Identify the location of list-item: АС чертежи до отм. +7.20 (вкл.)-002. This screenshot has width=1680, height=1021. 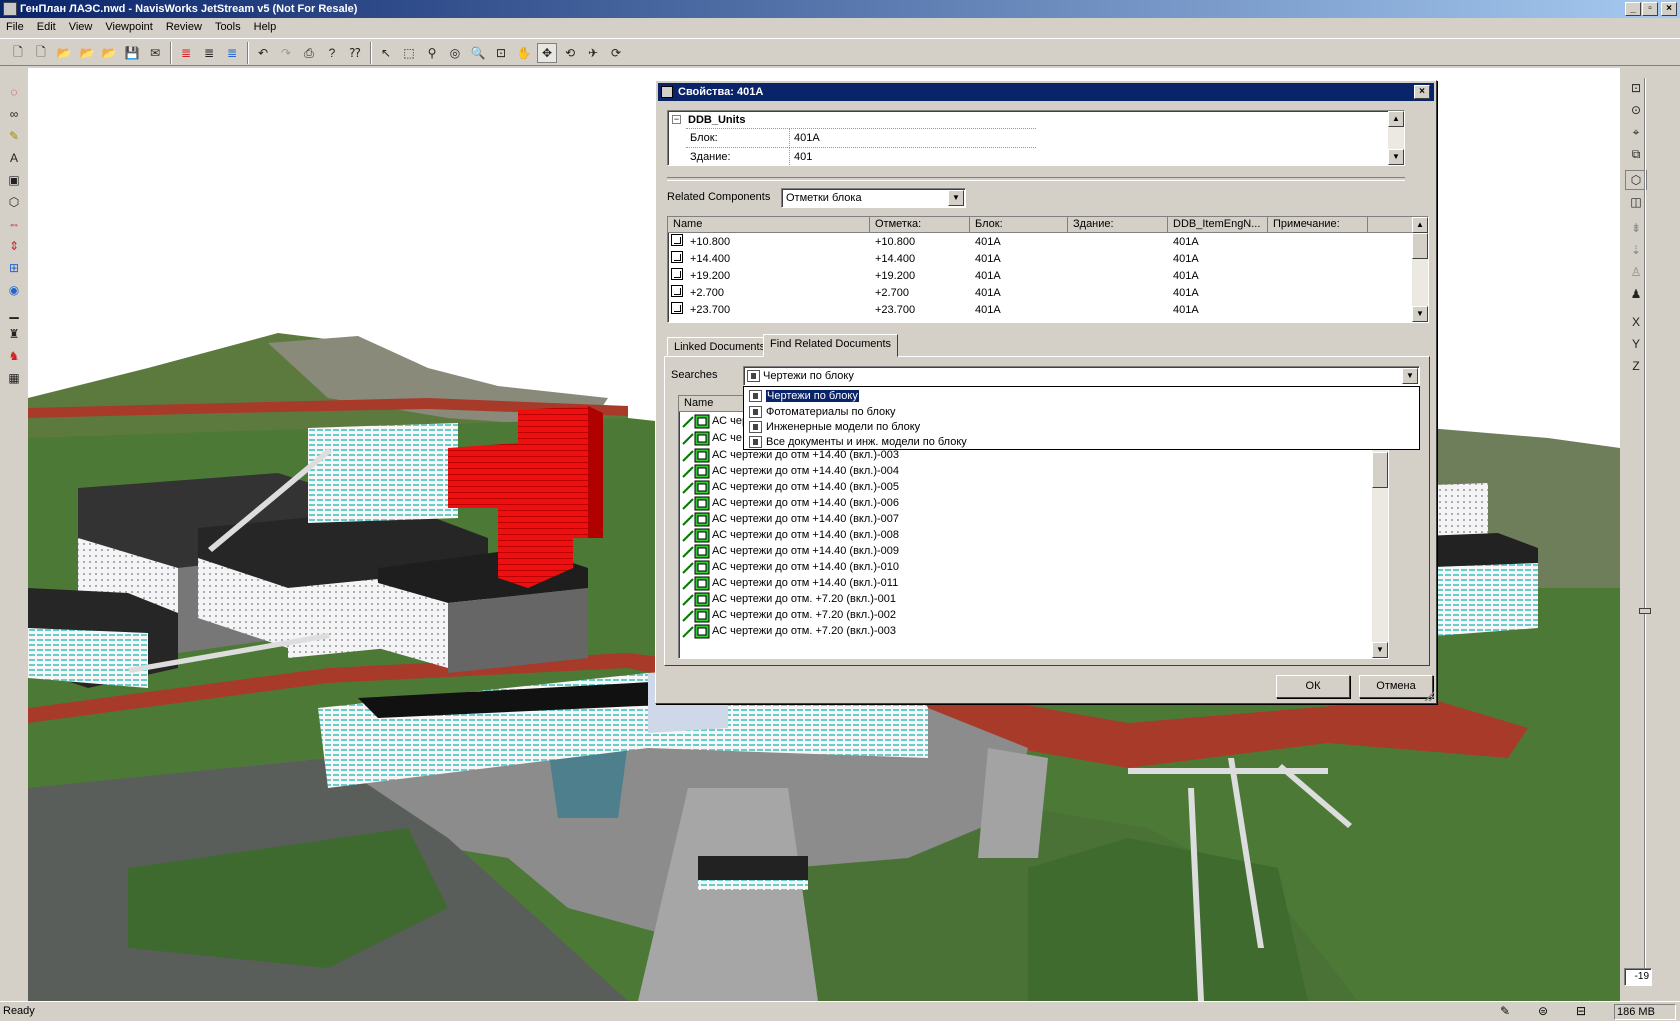
(1029, 615).